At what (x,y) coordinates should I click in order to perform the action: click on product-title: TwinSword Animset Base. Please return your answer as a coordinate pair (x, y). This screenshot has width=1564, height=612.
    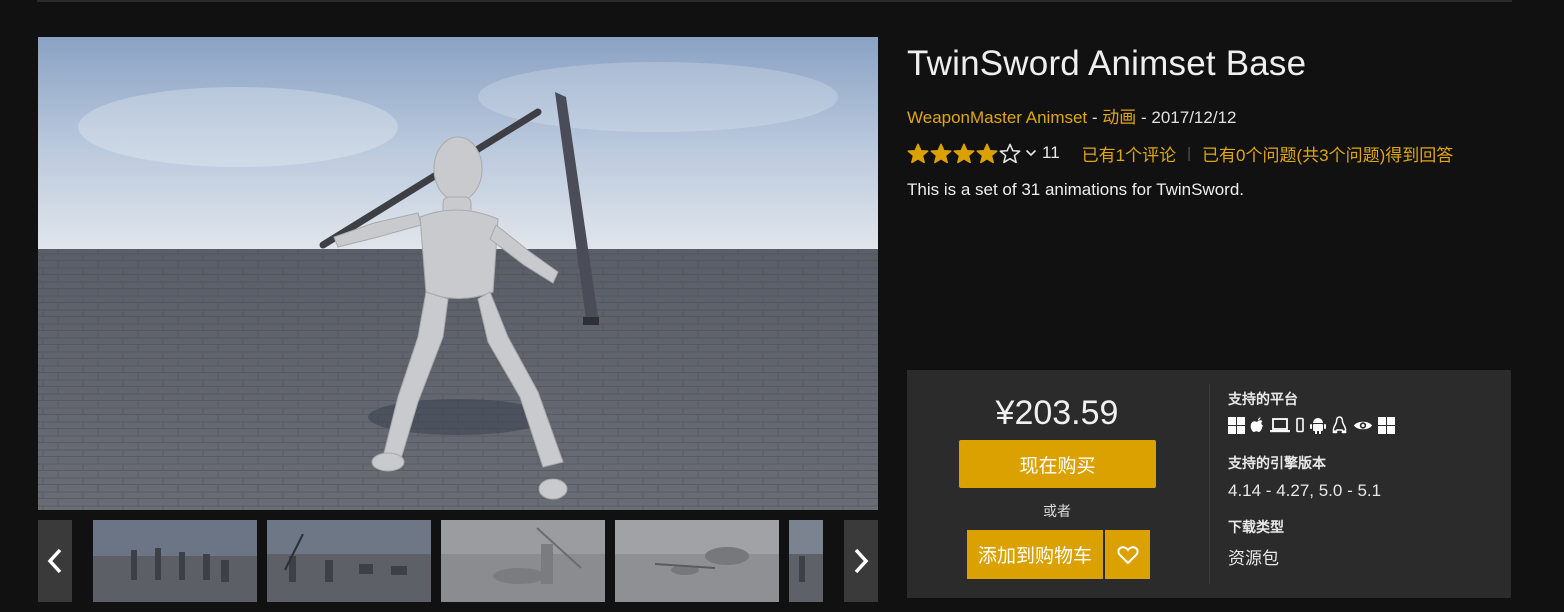
    Looking at the image, I should click on (1107, 63).